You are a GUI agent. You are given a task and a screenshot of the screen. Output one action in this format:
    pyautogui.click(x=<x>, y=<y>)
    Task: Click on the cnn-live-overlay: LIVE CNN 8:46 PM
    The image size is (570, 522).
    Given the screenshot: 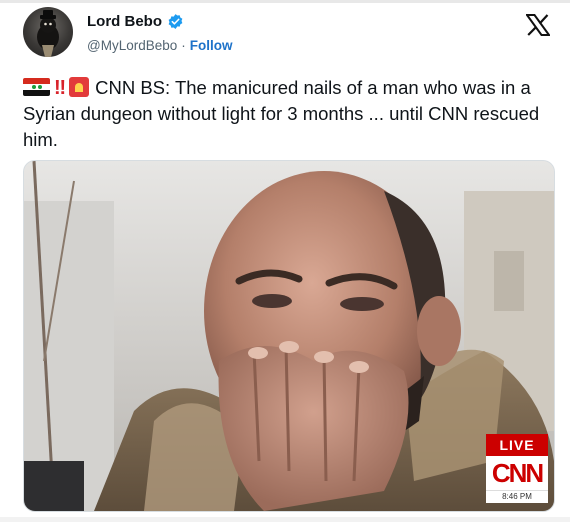 What is the action you would take?
    pyautogui.click(x=517, y=468)
    